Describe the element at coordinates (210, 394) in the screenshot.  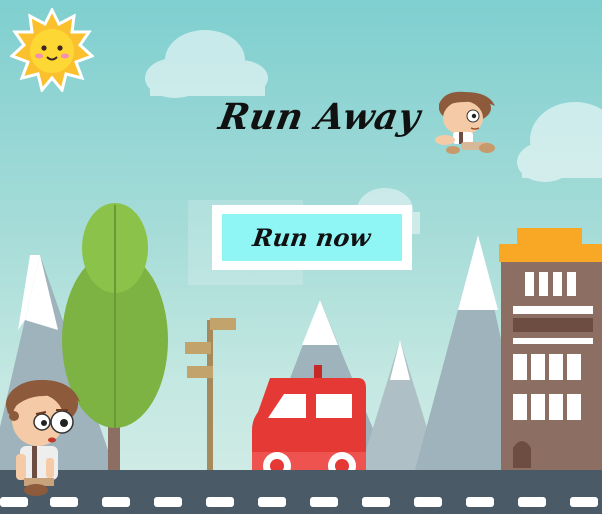
I see `signpost` at that location.